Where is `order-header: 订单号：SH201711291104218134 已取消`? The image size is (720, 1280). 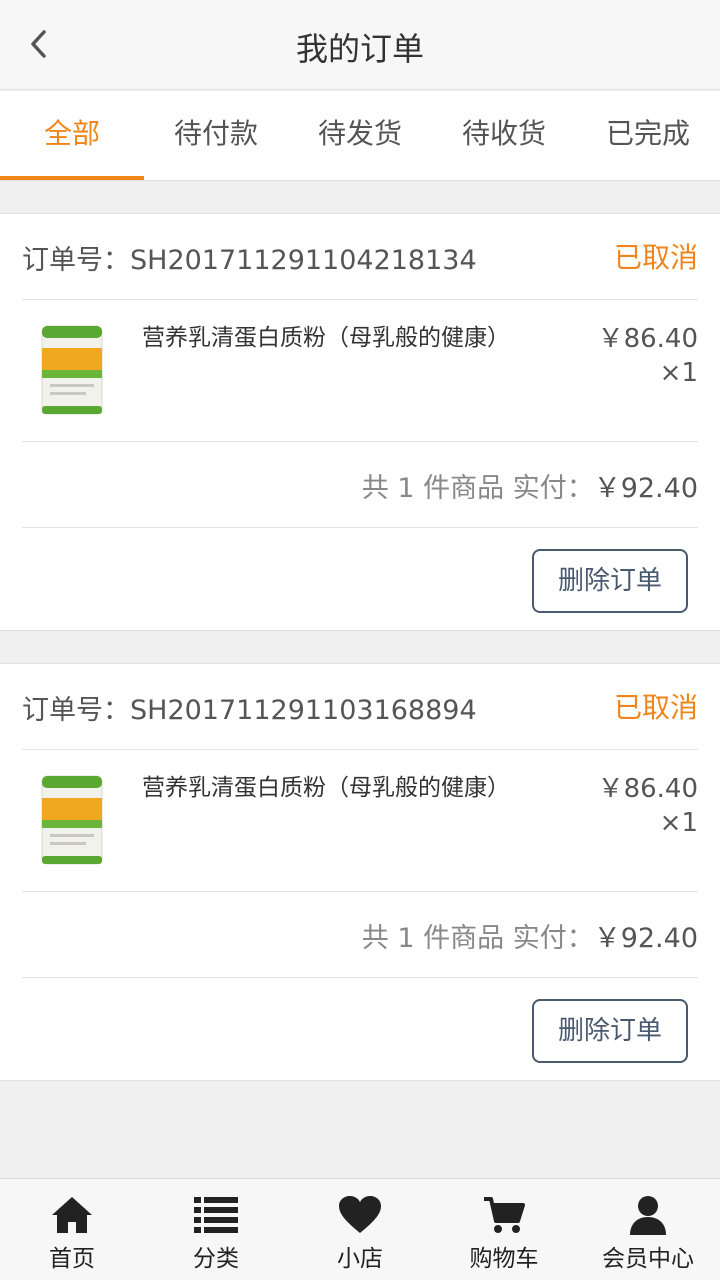
order-header: 订单号：SH201711291104218134 已取消 is located at coordinates (360, 257).